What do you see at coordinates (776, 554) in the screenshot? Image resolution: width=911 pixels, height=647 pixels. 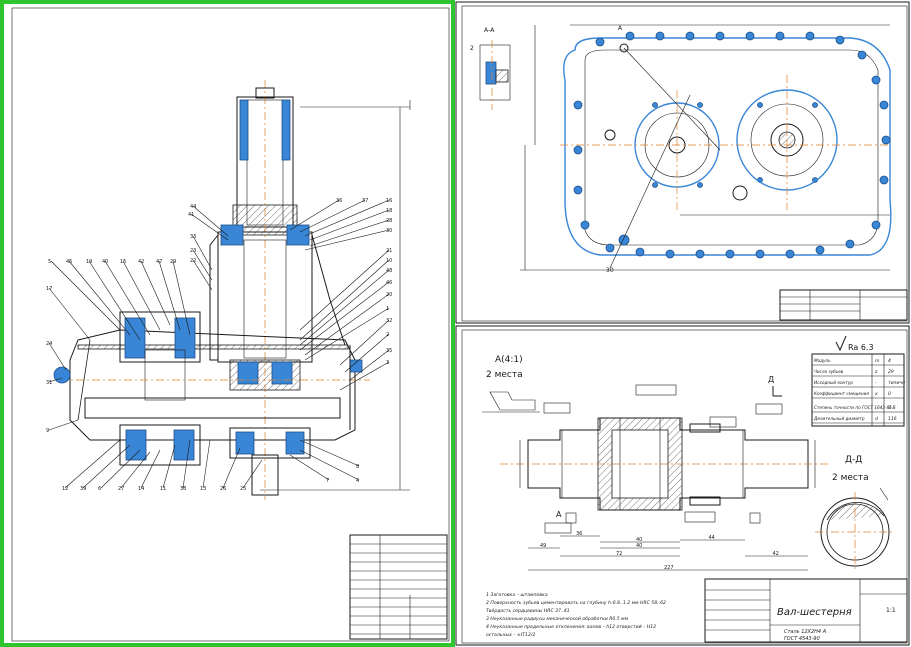 I see `dim-bottom: 42` at bounding box center [776, 554].